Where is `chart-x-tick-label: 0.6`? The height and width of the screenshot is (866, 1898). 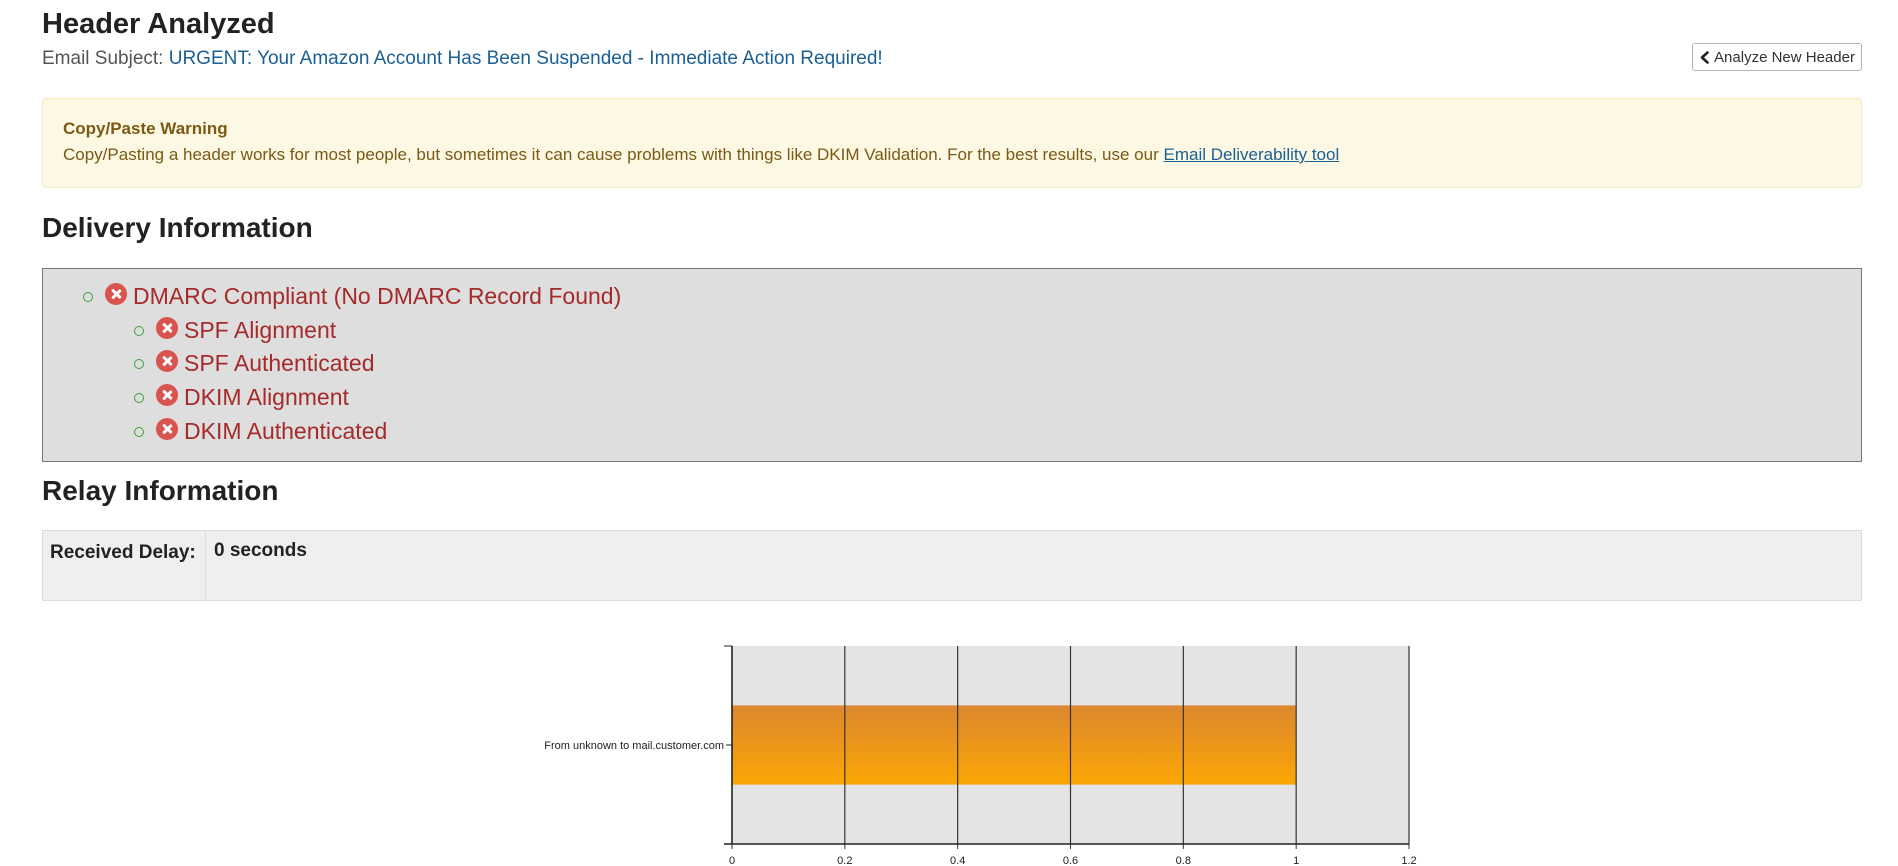
chart-x-tick-label: 0.6 is located at coordinates (1070, 860).